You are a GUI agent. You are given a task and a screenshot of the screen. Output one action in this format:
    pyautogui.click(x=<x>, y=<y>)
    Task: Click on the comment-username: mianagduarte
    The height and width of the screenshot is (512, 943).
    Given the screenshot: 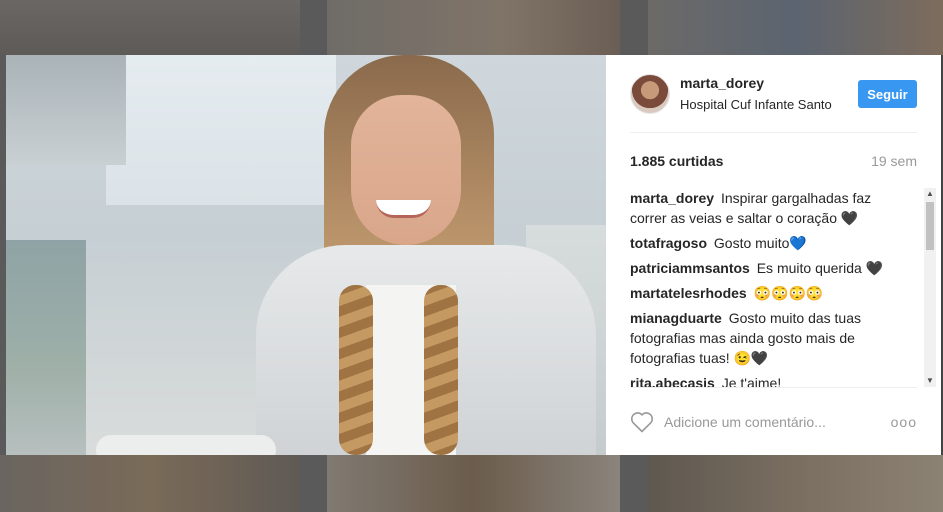 What is the action you would take?
    pyautogui.click(x=676, y=318)
    